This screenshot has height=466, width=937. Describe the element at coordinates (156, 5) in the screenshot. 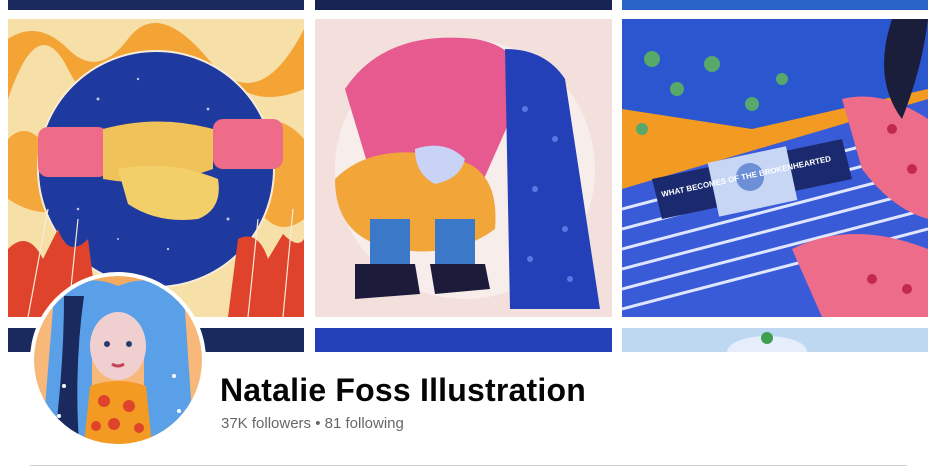

I see `cover-tile-top-left` at that location.